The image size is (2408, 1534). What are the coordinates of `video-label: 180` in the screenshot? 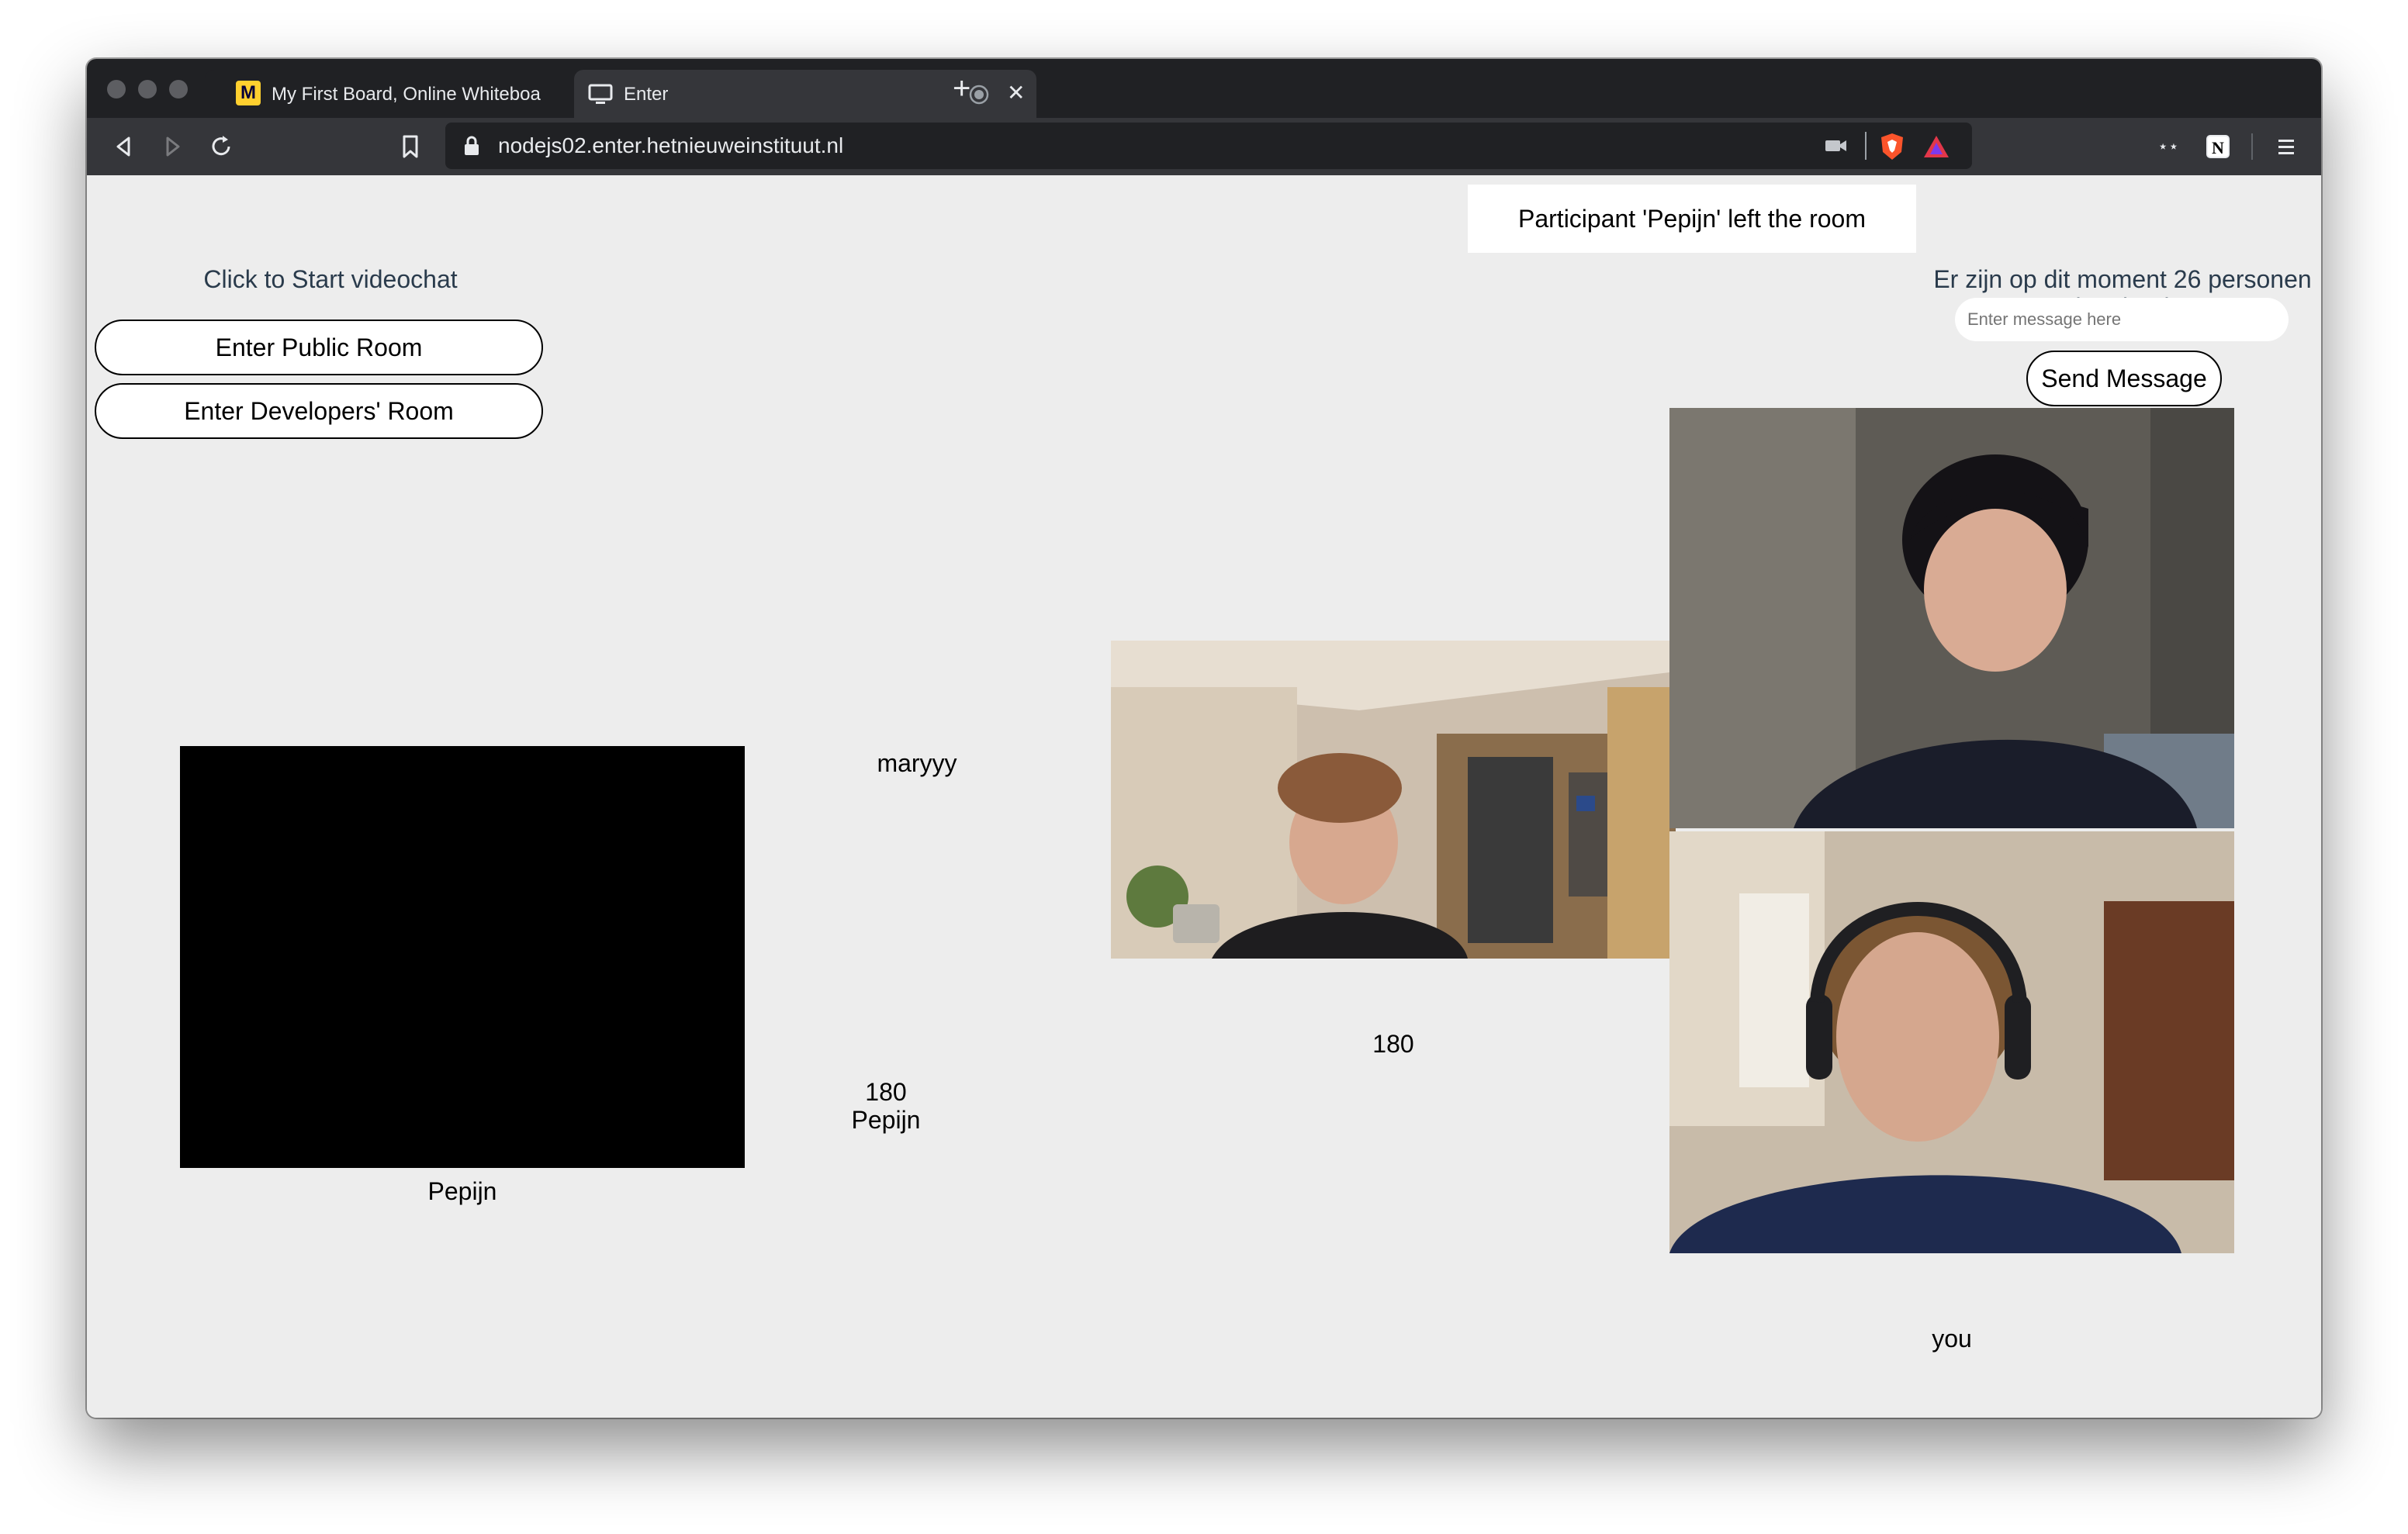 It's located at (1393, 1044).